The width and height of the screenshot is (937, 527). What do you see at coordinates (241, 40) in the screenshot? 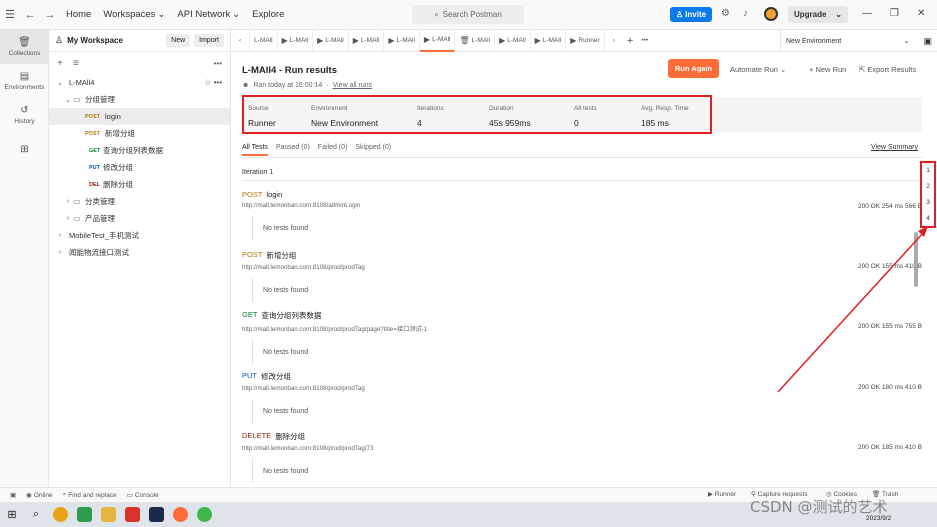
I see `tab-scroll-left: ‹` at bounding box center [241, 40].